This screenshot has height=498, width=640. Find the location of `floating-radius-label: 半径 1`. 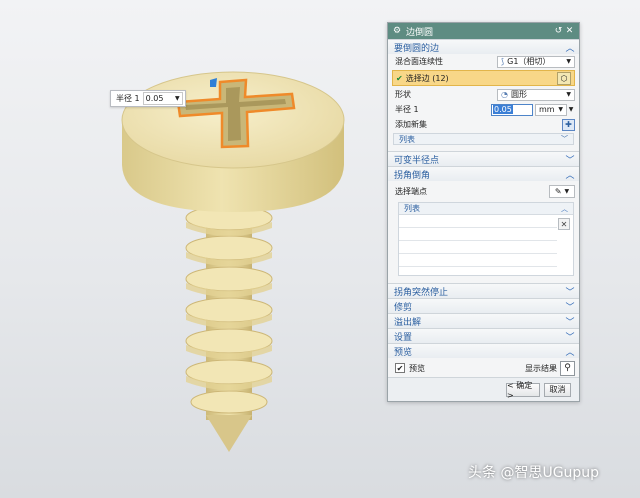

floating-radius-label: 半径 1 is located at coordinates (128, 98).